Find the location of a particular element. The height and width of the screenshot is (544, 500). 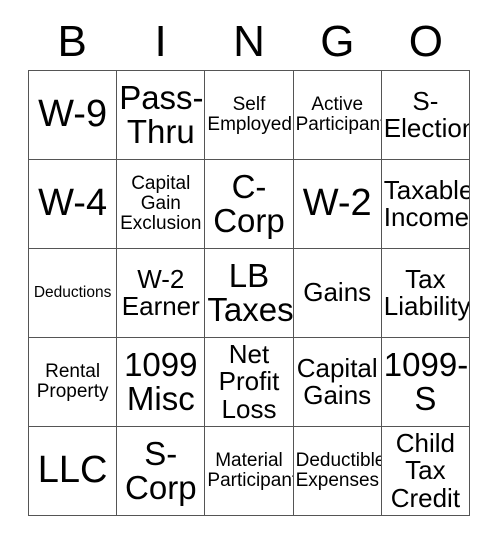

bingo-cell-n1: Self Employed is located at coordinates (249, 115).